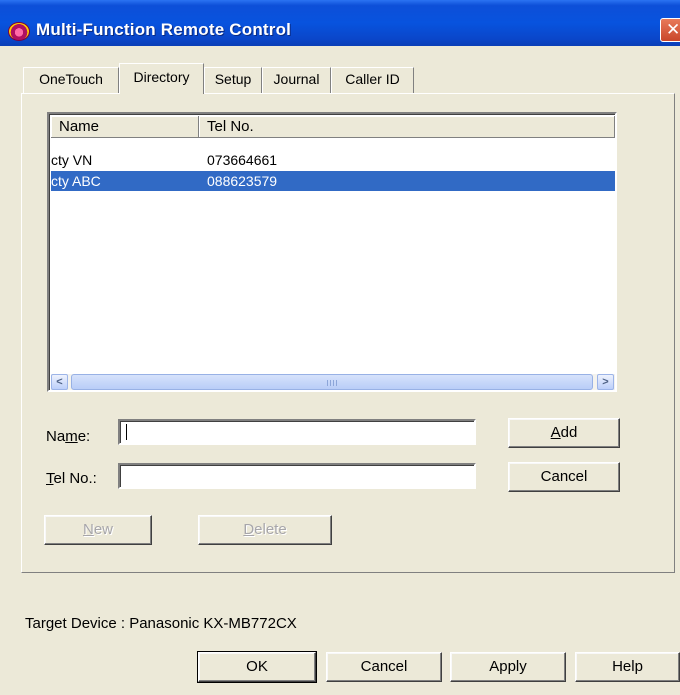  I want to click on list-item: cty VN 073664661, so click(333, 160).